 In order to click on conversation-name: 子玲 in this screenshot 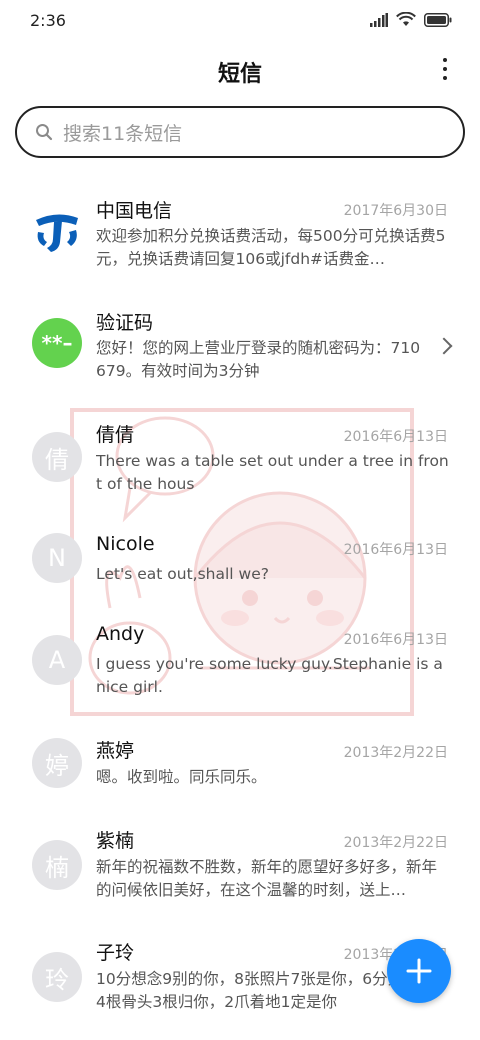, I will do `click(115, 953)`.